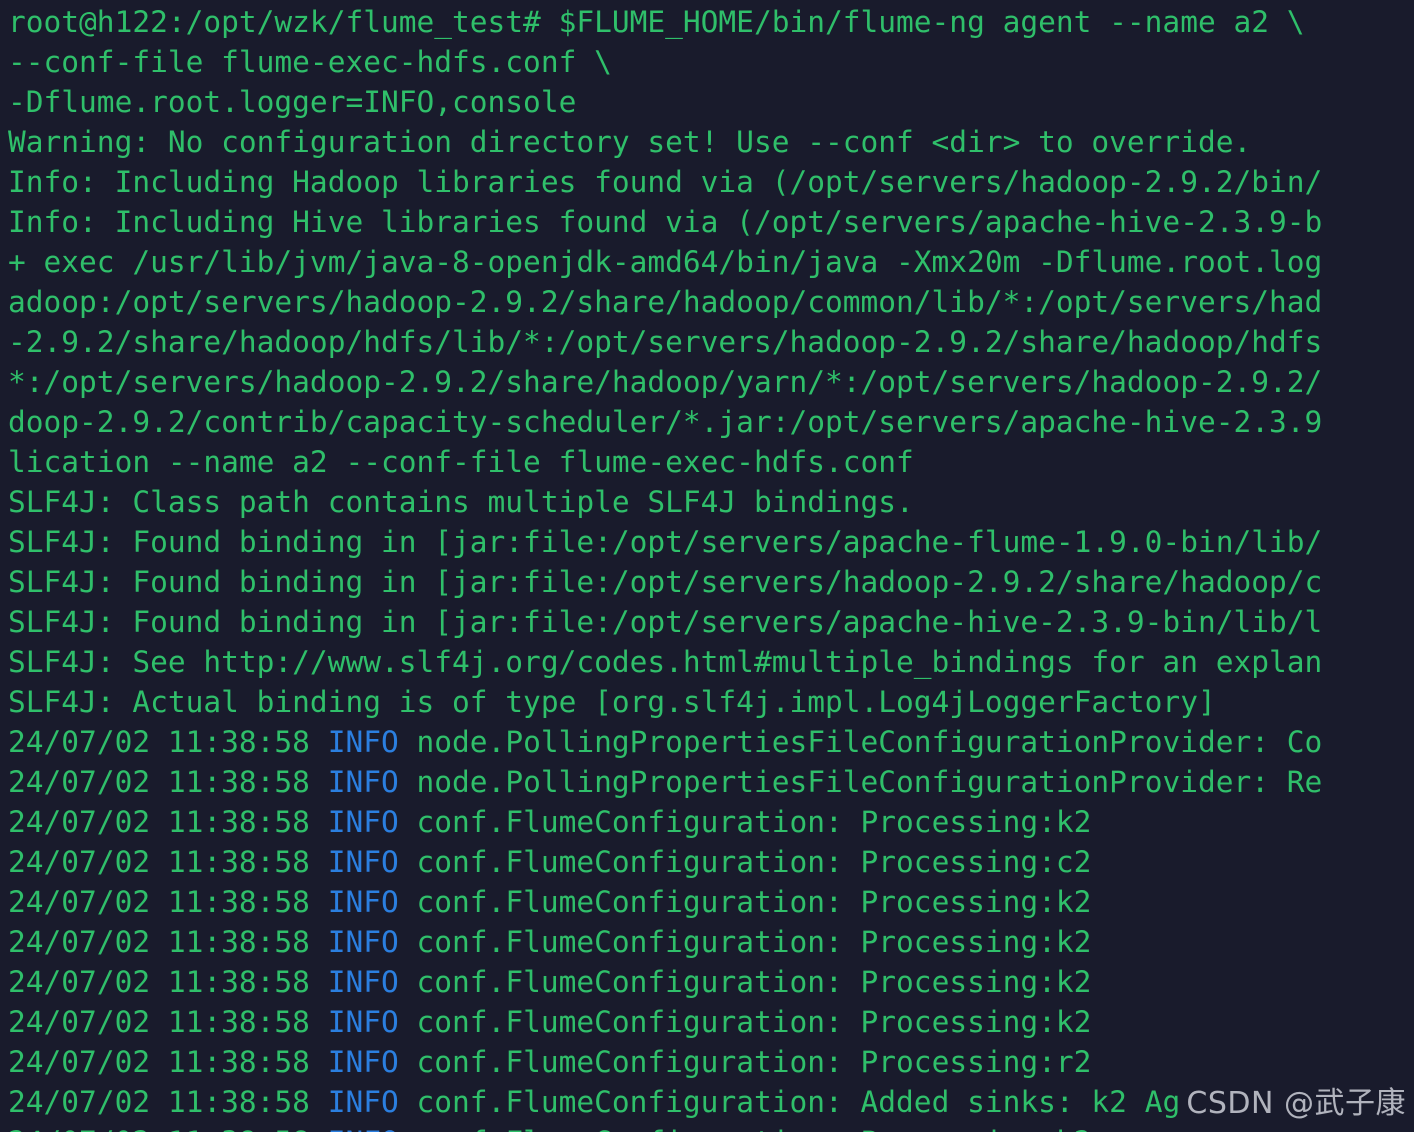 The image size is (1414, 1132). Describe the element at coordinates (745, 862) in the screenshot. I see `log-message: conf.FlumeConfiguration: Processing:c2` at that location.